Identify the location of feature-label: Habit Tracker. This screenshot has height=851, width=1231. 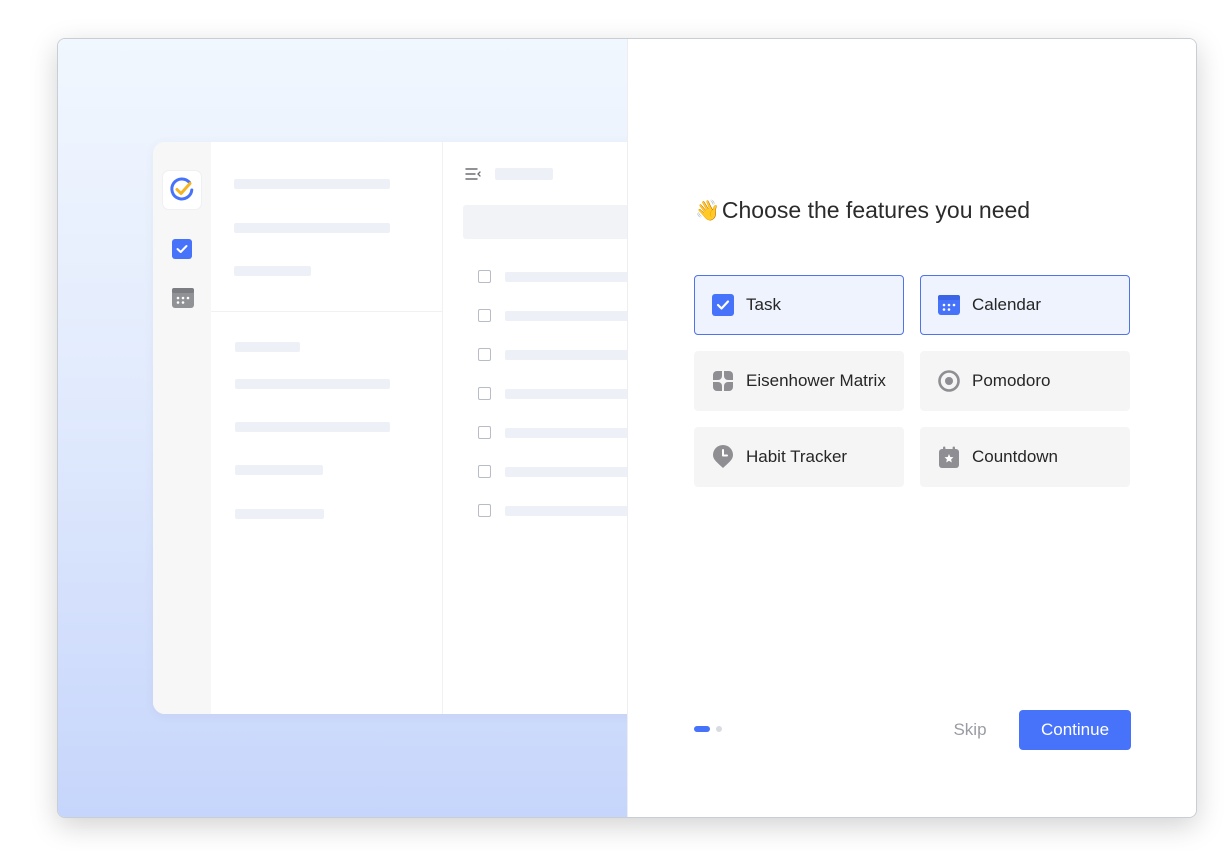
(797, 456).